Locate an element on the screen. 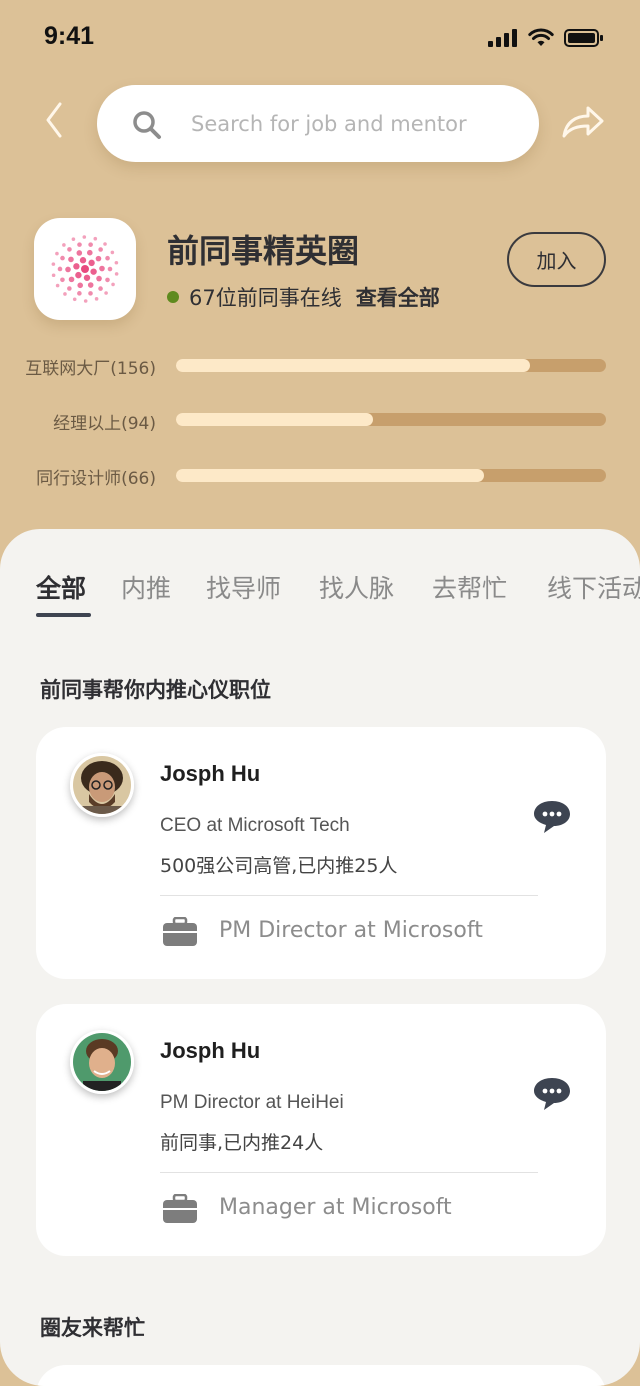  tab-referral: 内推 is located at coordinates (146, 587).